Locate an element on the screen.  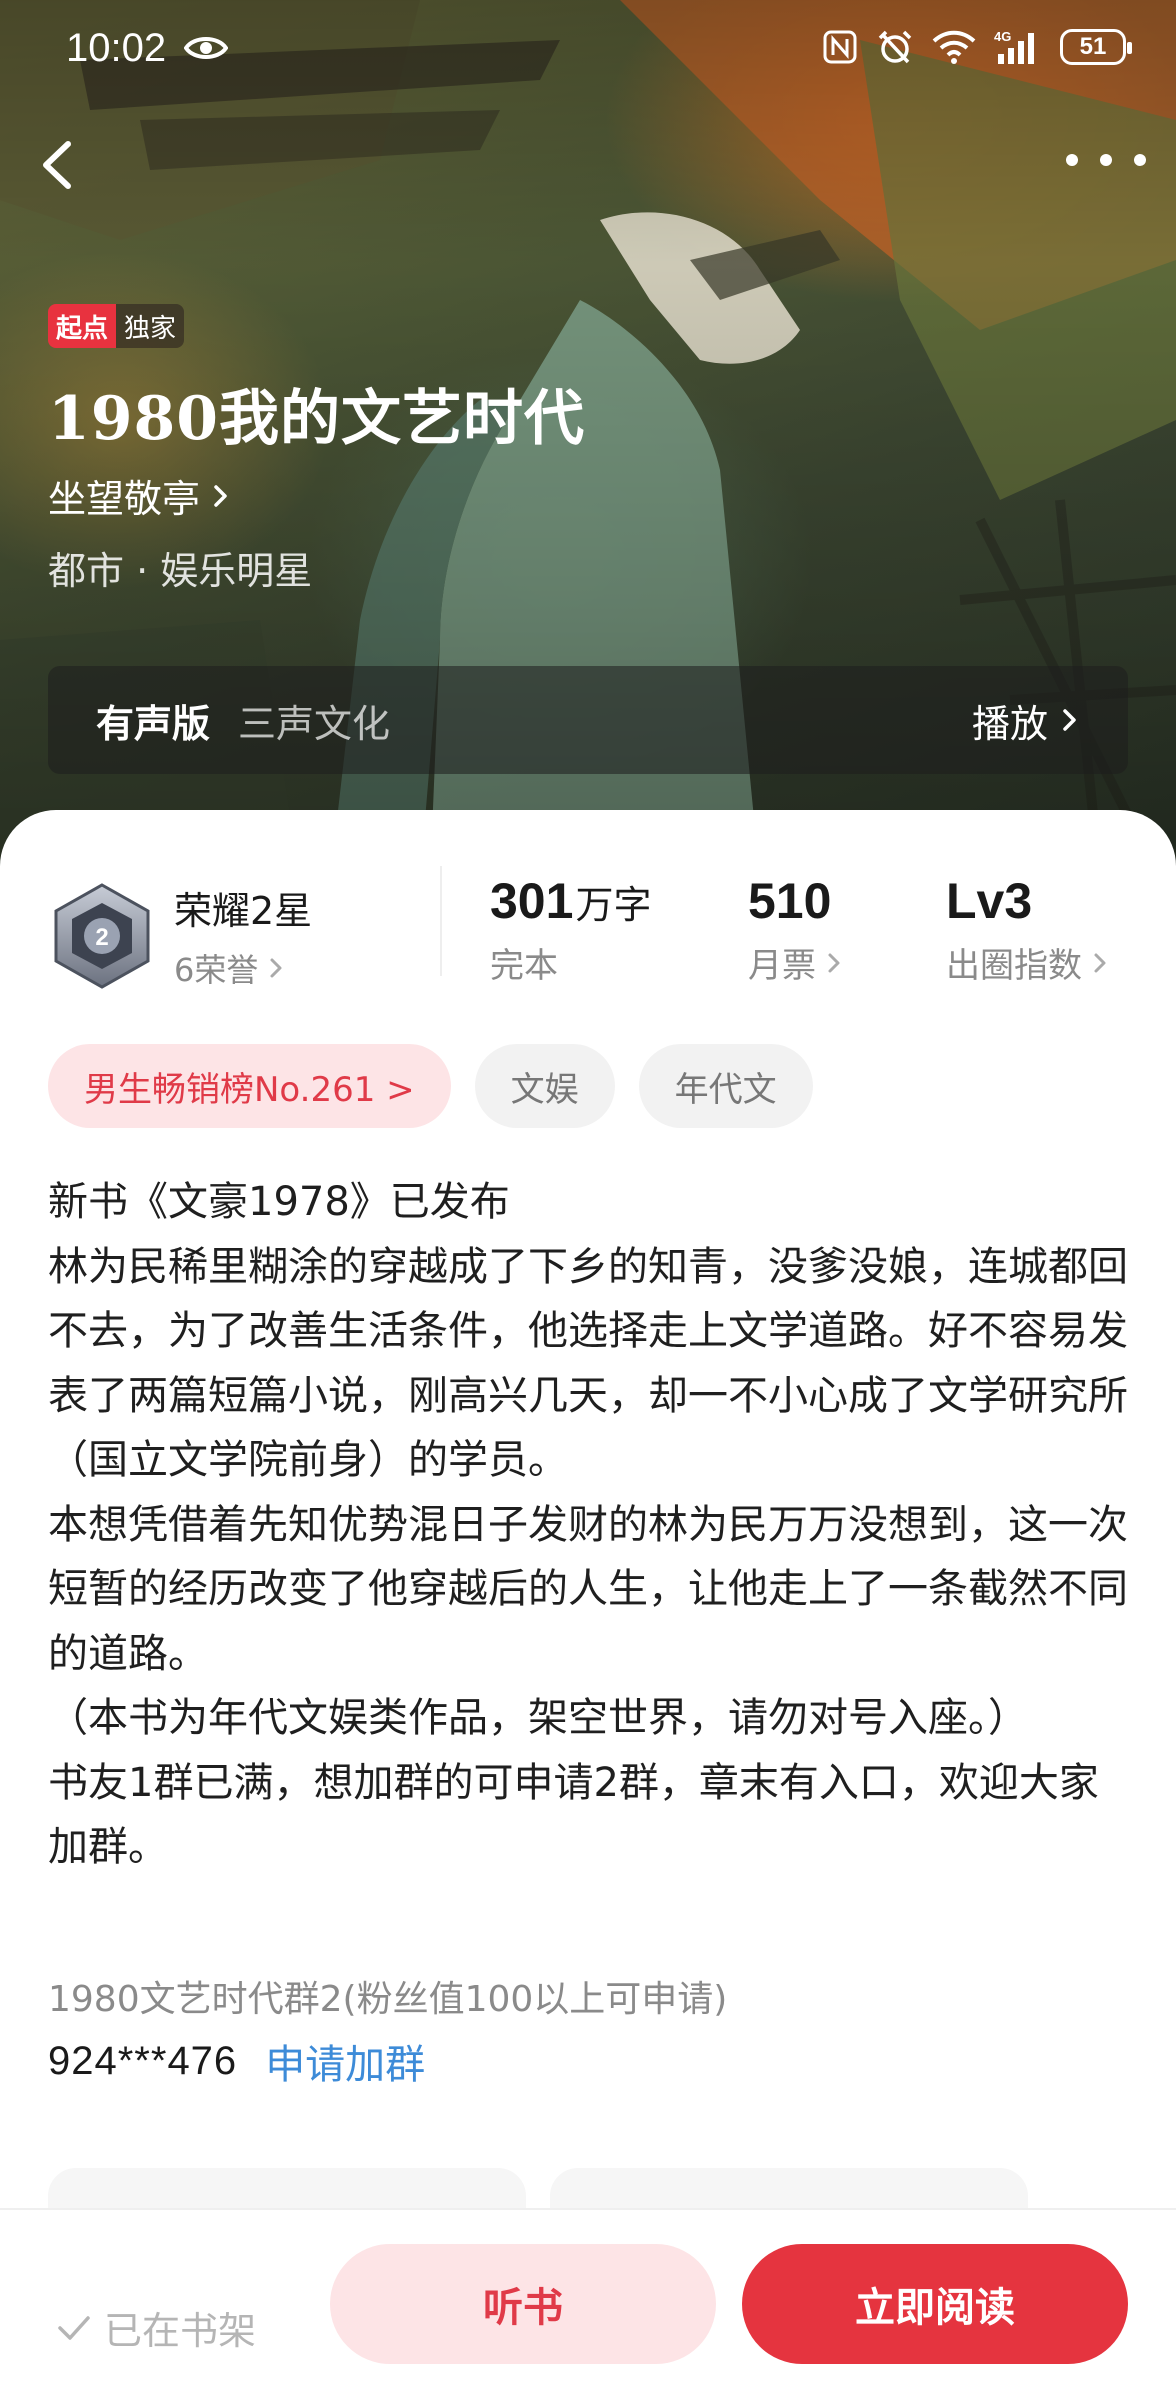
wifi-icon is located at coordinates (954, 47).